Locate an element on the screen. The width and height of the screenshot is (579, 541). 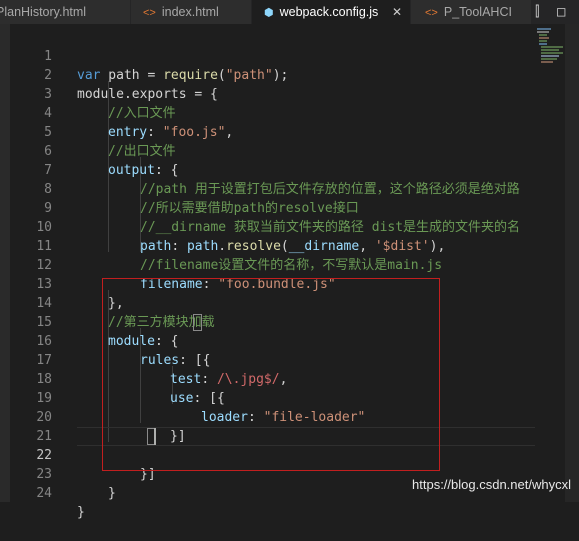
token: resolve is located at coordinates (253, 246).